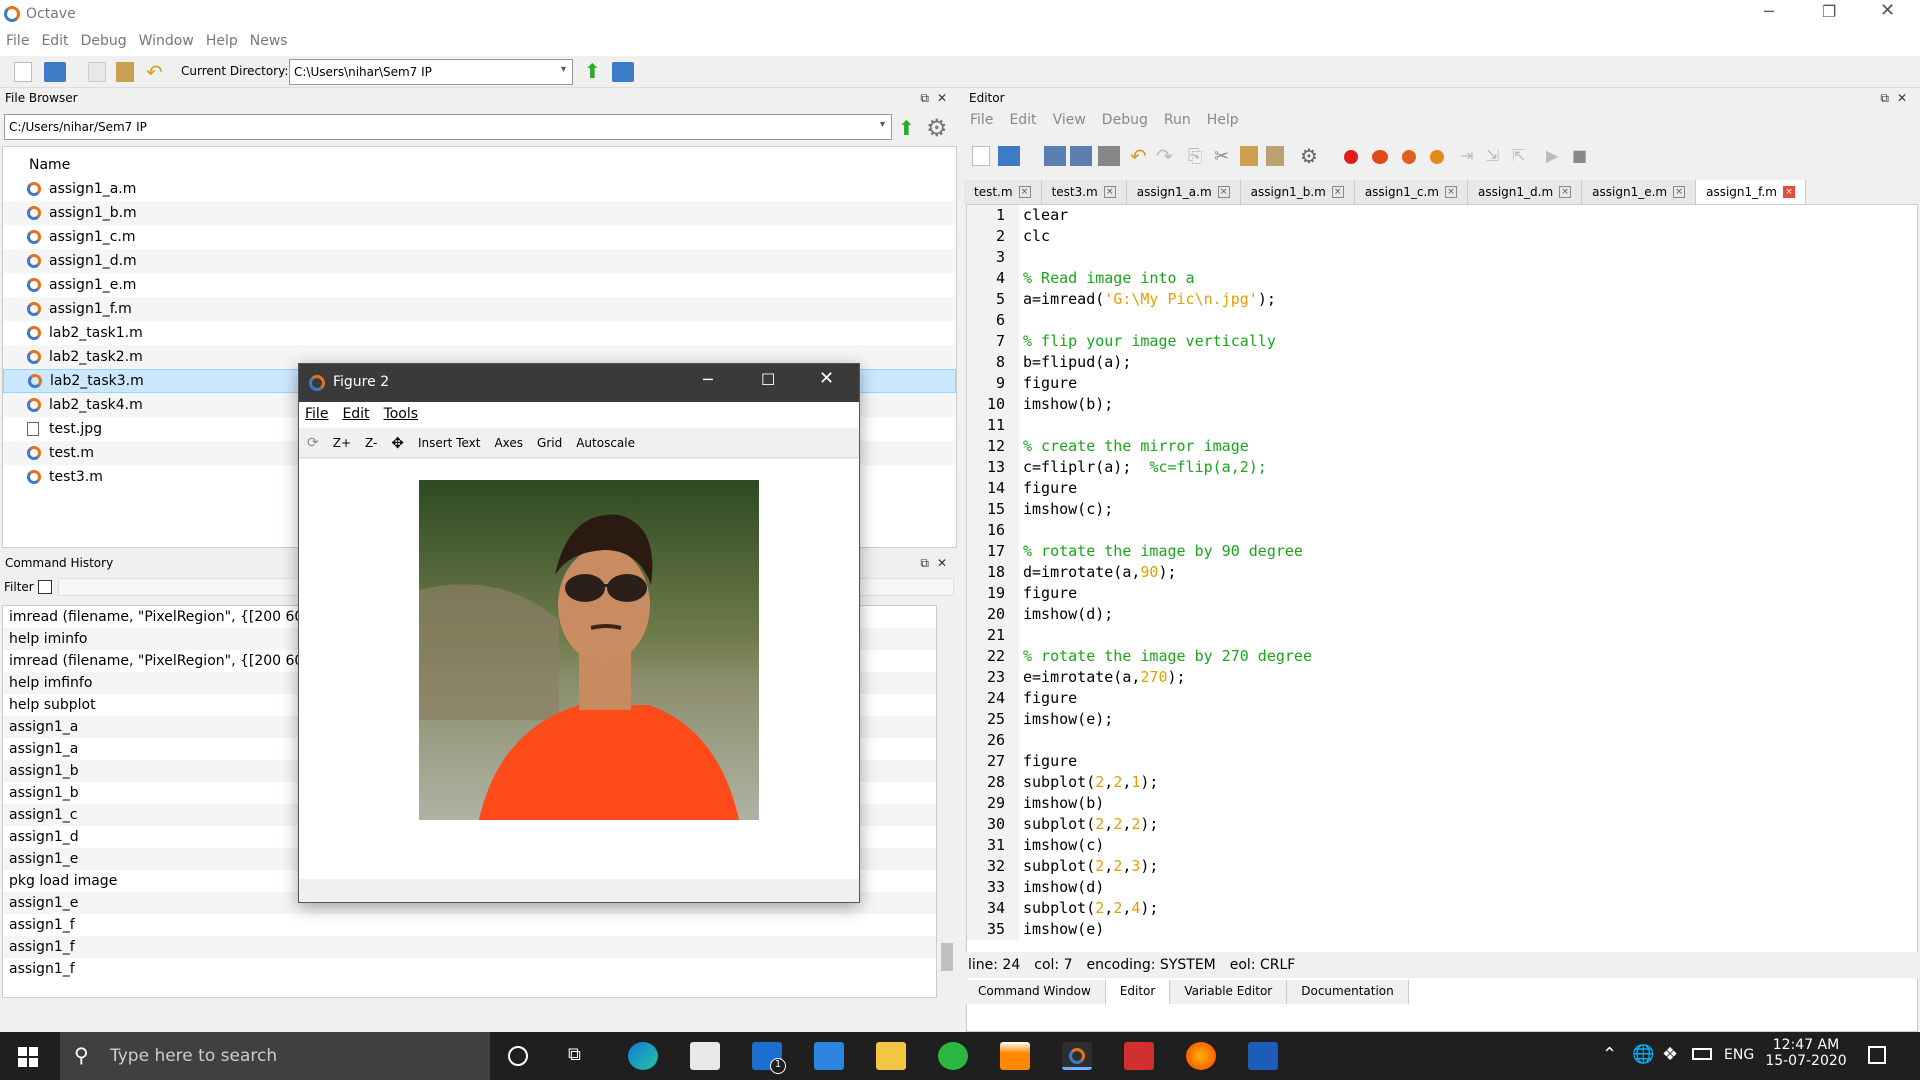 The width and height of the screenshot is (1920, 1080). What do you see at coordinates (449, 443) in the screenshot?
I see `insert-text-button: Insert Text` at bounding box center [449, 443].